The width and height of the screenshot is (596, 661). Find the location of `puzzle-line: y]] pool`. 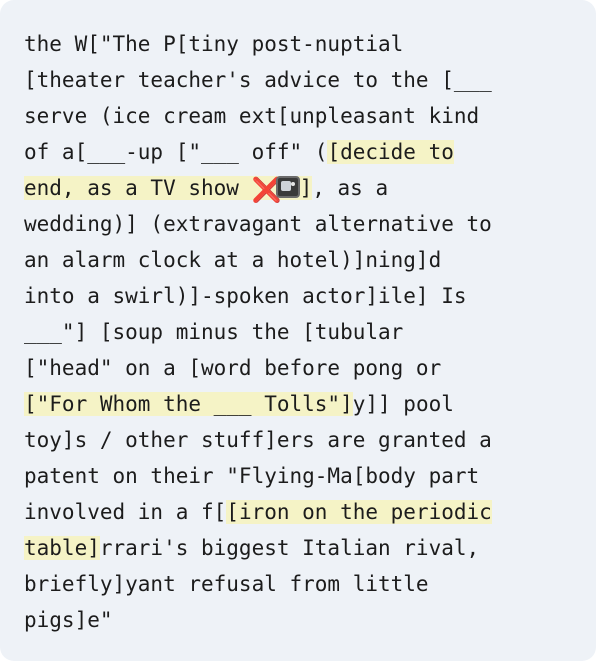

puzzle-line: y]] pool is located at coordinates (403, 404).